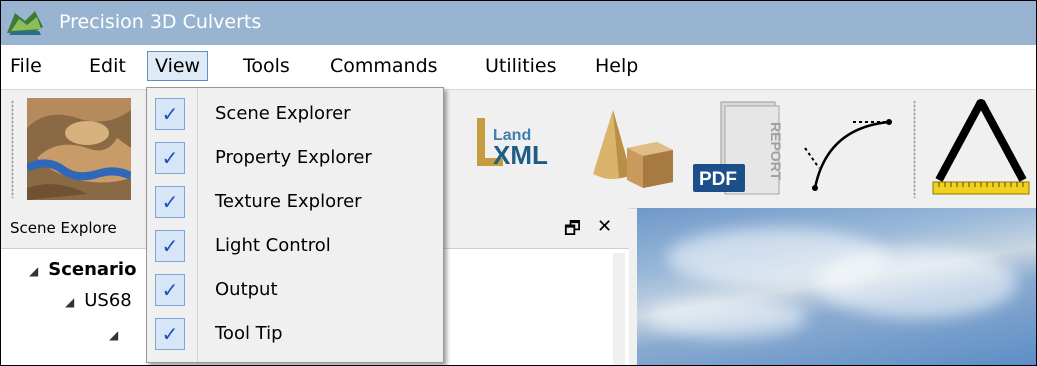 The width and height of the screenshot is (1037, 366). What do you see at coordinates (518, 23) in the screenshot?
I see `title-bar: Precision 3D Culverts` at bounding box center [518, 23].